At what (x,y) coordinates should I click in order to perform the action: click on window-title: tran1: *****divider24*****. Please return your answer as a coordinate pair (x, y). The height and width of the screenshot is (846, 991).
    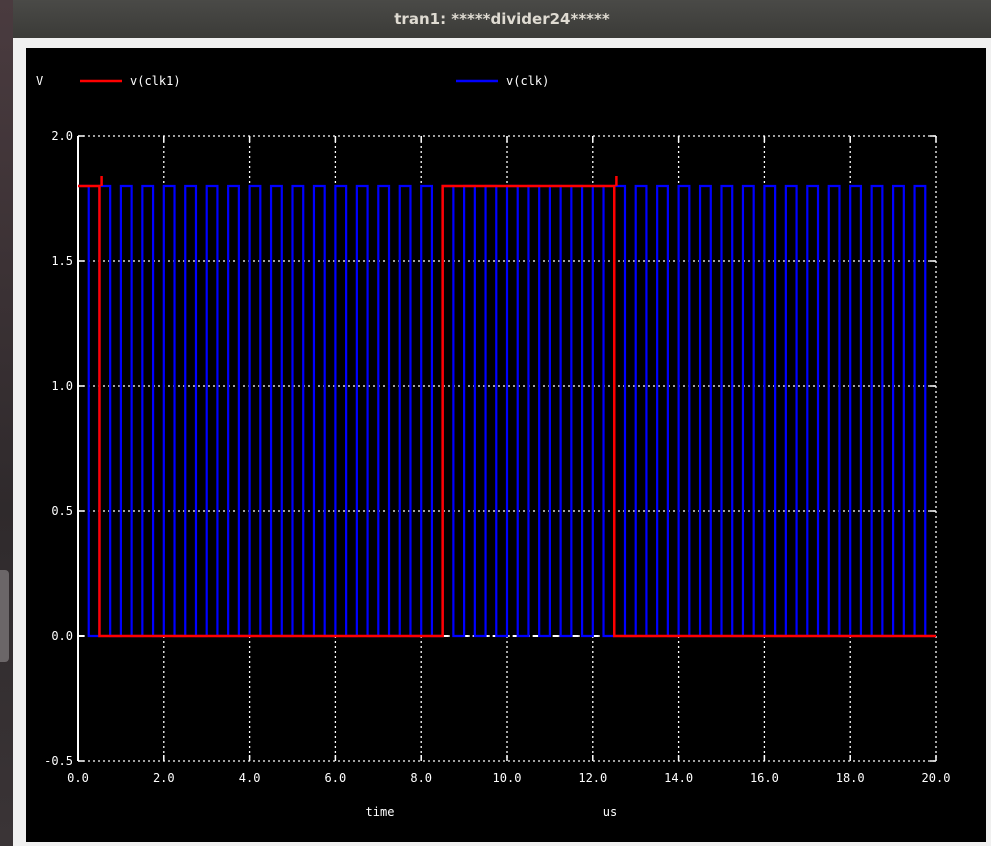
    Looking at the image, I should click on (502, 19).